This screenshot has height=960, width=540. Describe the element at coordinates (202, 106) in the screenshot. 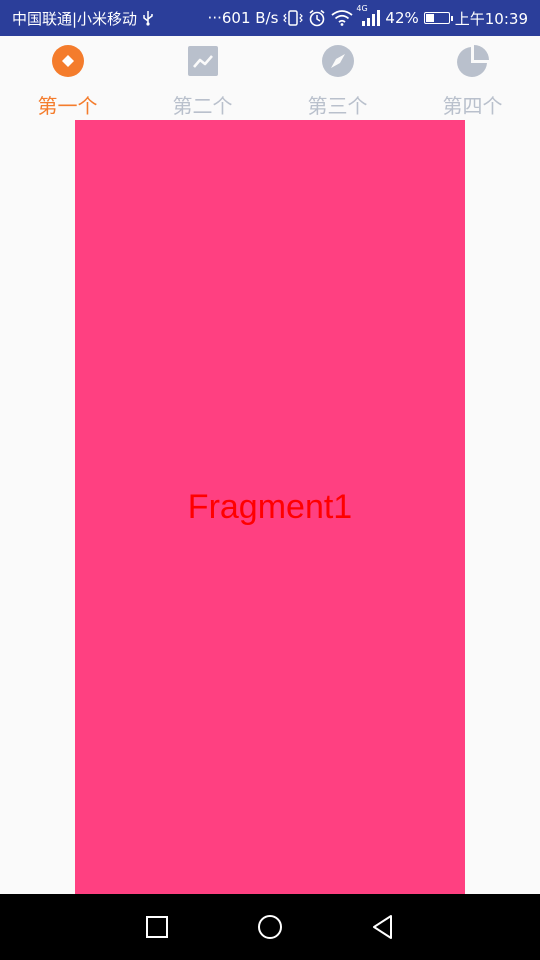

I see `tab-label: 第二个` at that location.